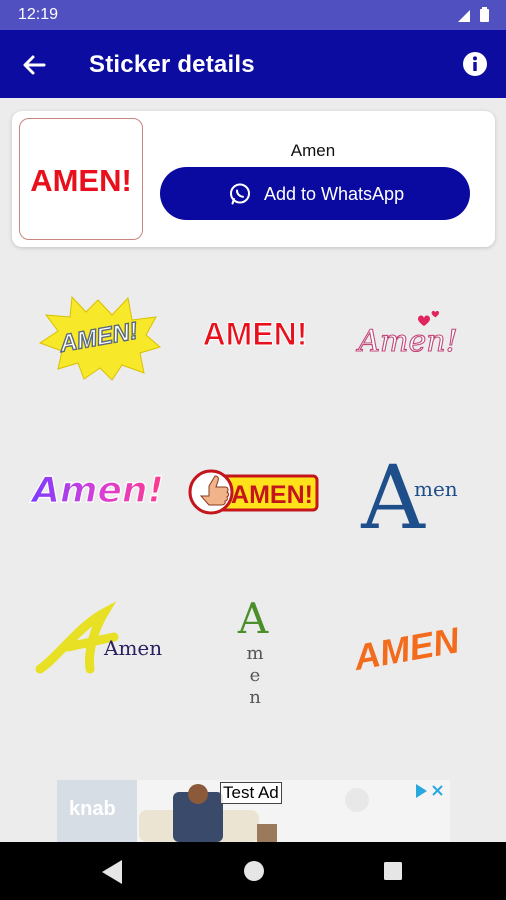  I want to click on pack-header-card: AMEN! Amen Add to WhatsApp, so click(253, 179).